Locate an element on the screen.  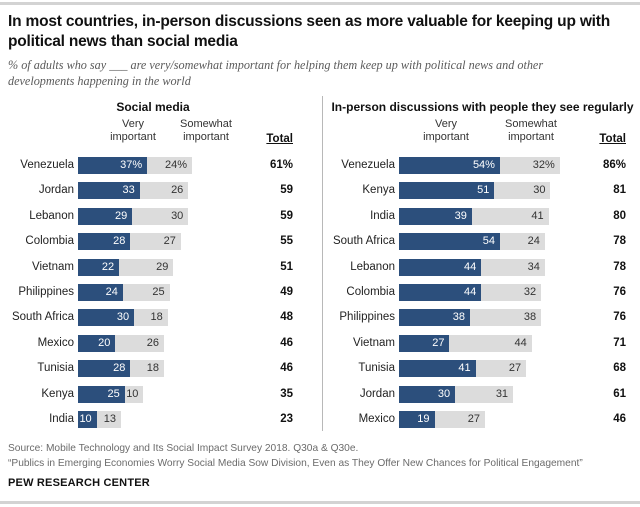
bar-segment-somewhat-important: 32 is located at coordinates (511, 292).